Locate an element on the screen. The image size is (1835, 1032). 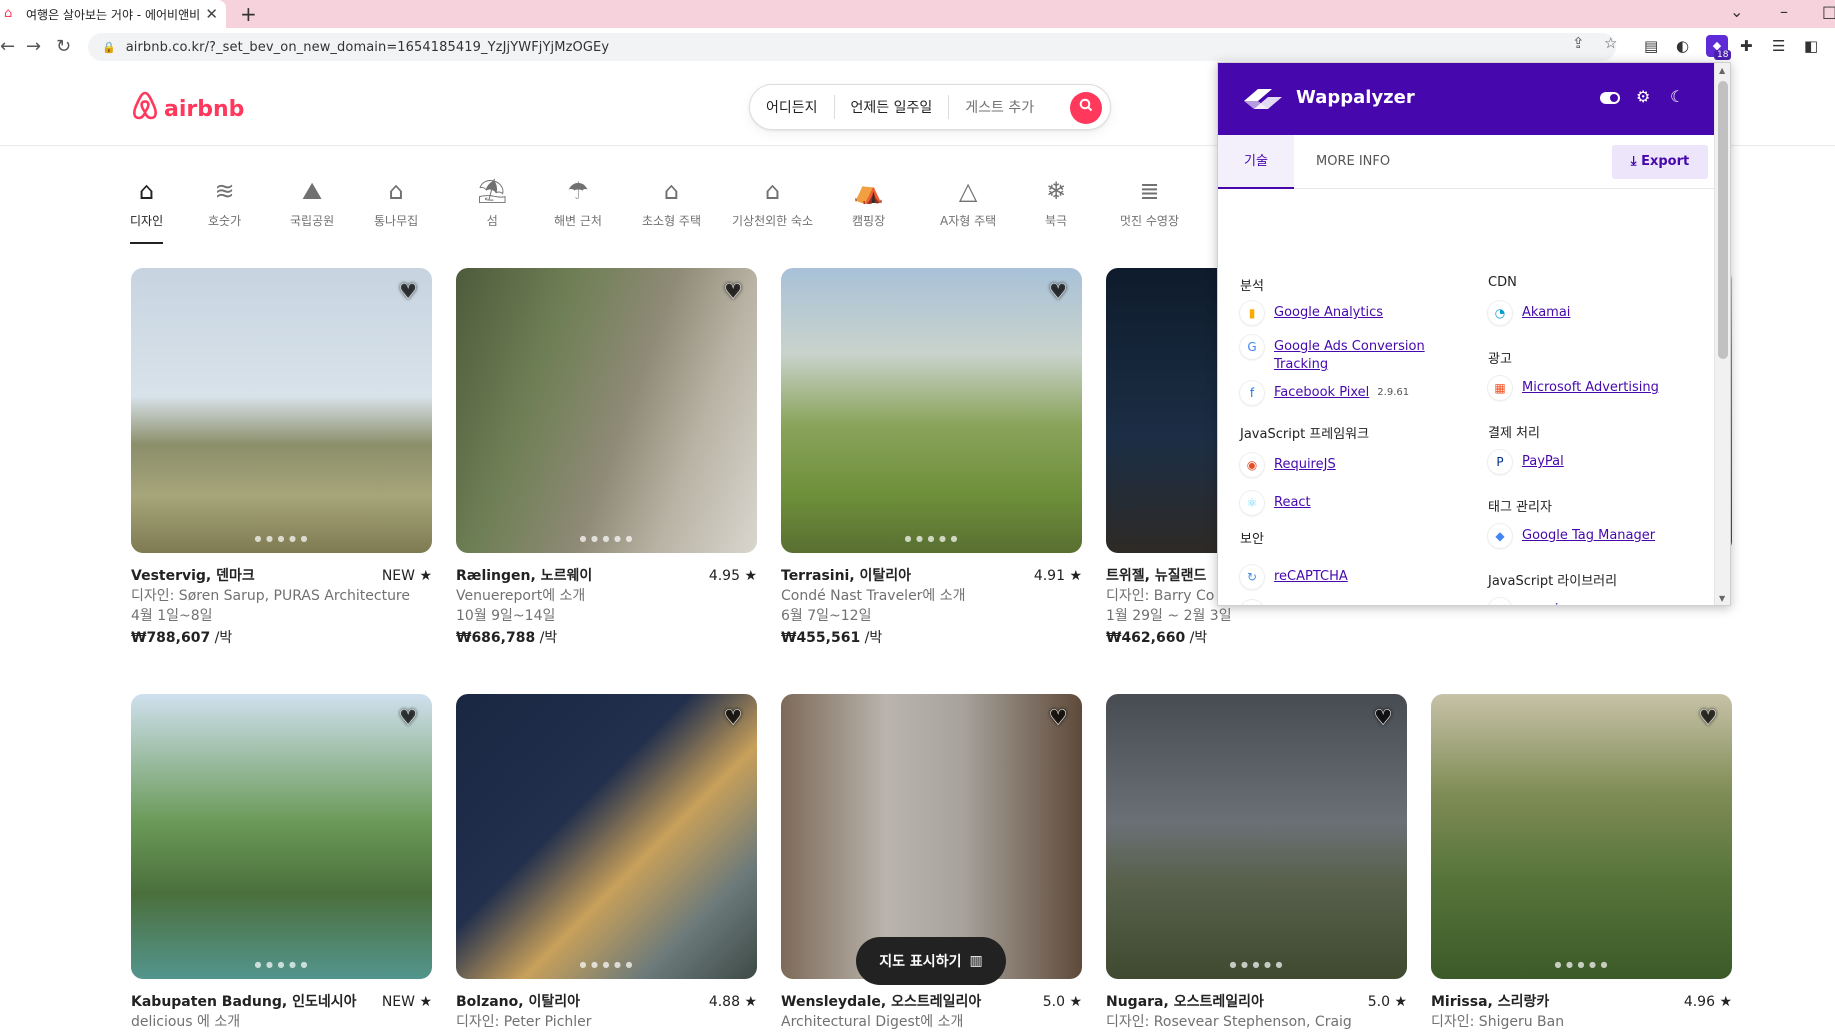
tab-more-info: MORE INFO is located at coordinates (1353, 162).